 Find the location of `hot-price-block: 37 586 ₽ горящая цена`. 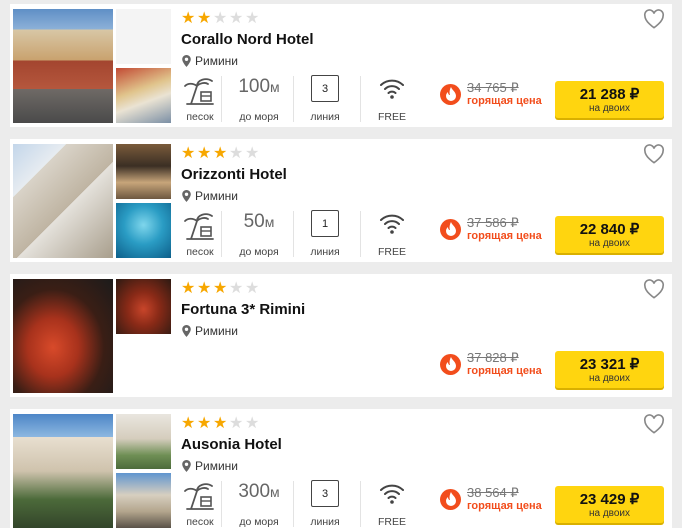

hot-price-block: 37 586 ₽ горящая цена is located at coordinates (491, 229).